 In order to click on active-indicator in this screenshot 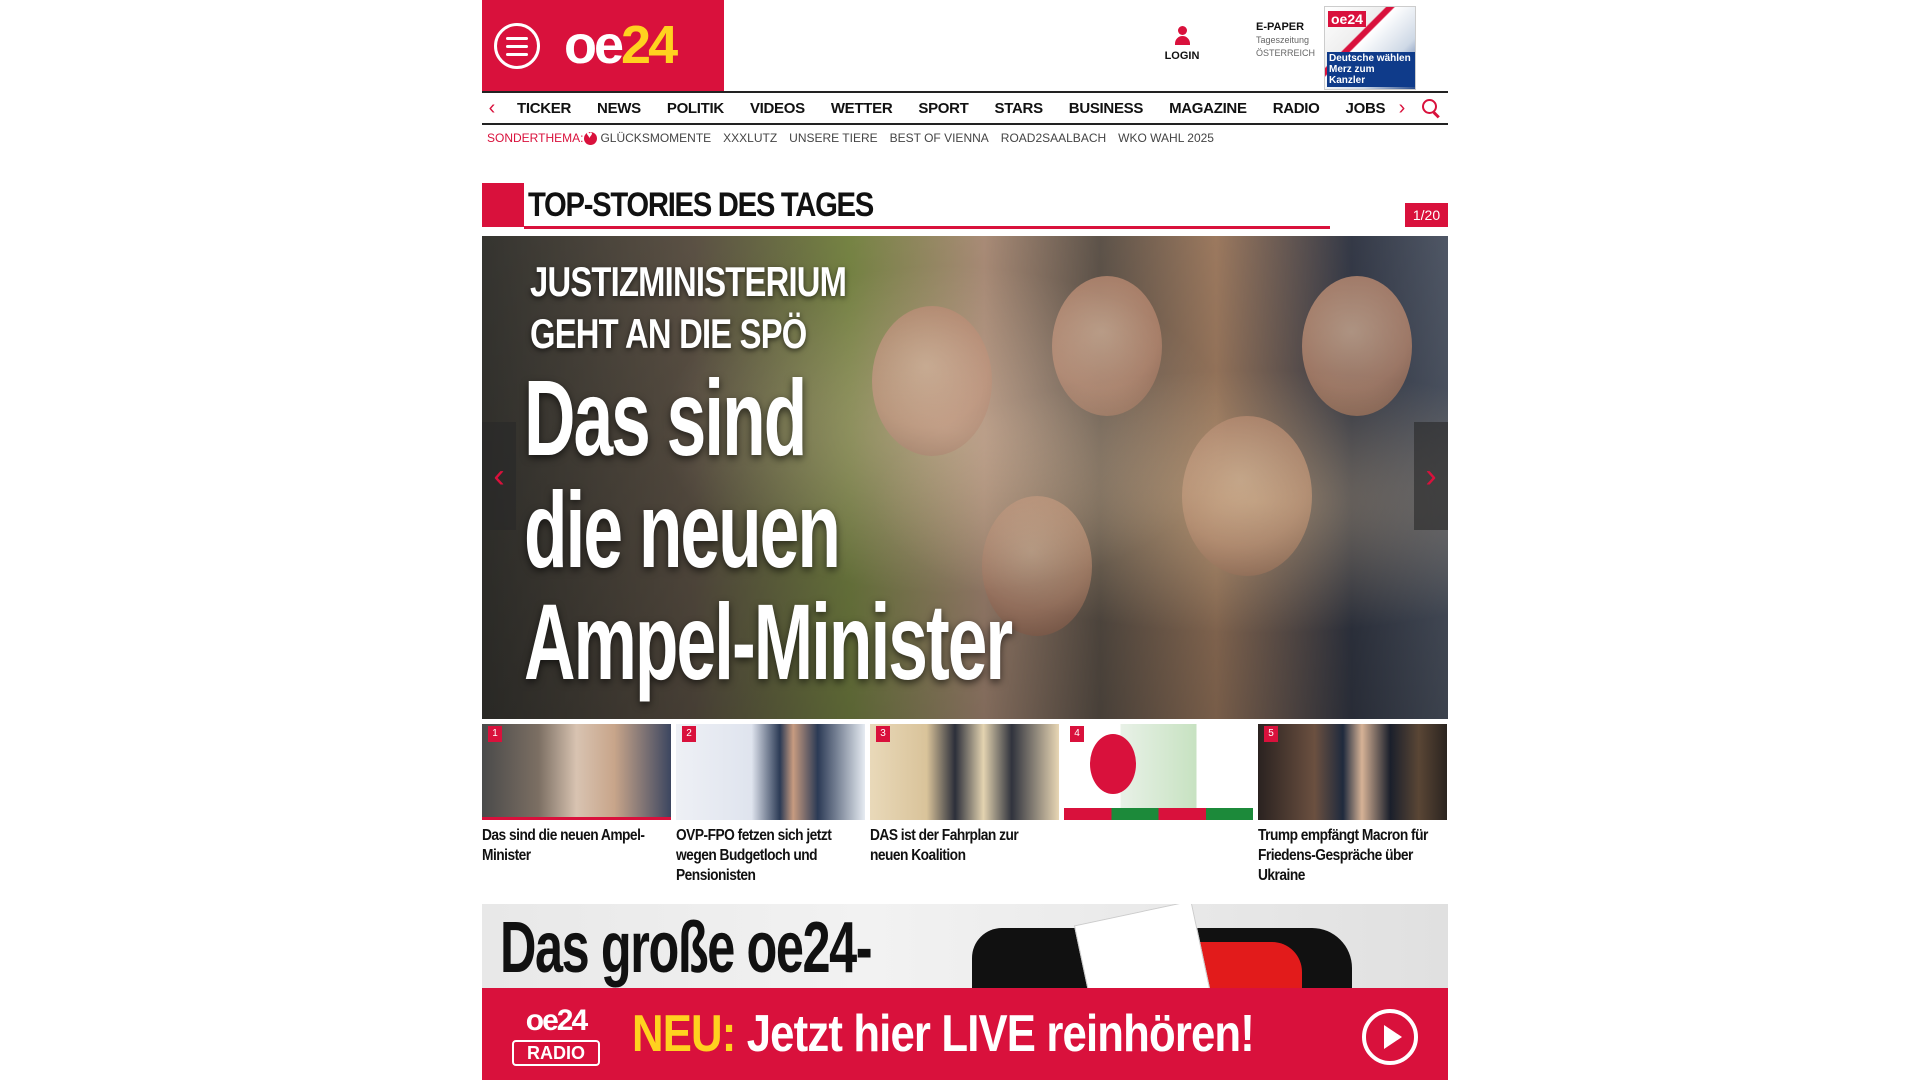, I will do `click(576, 818)`.